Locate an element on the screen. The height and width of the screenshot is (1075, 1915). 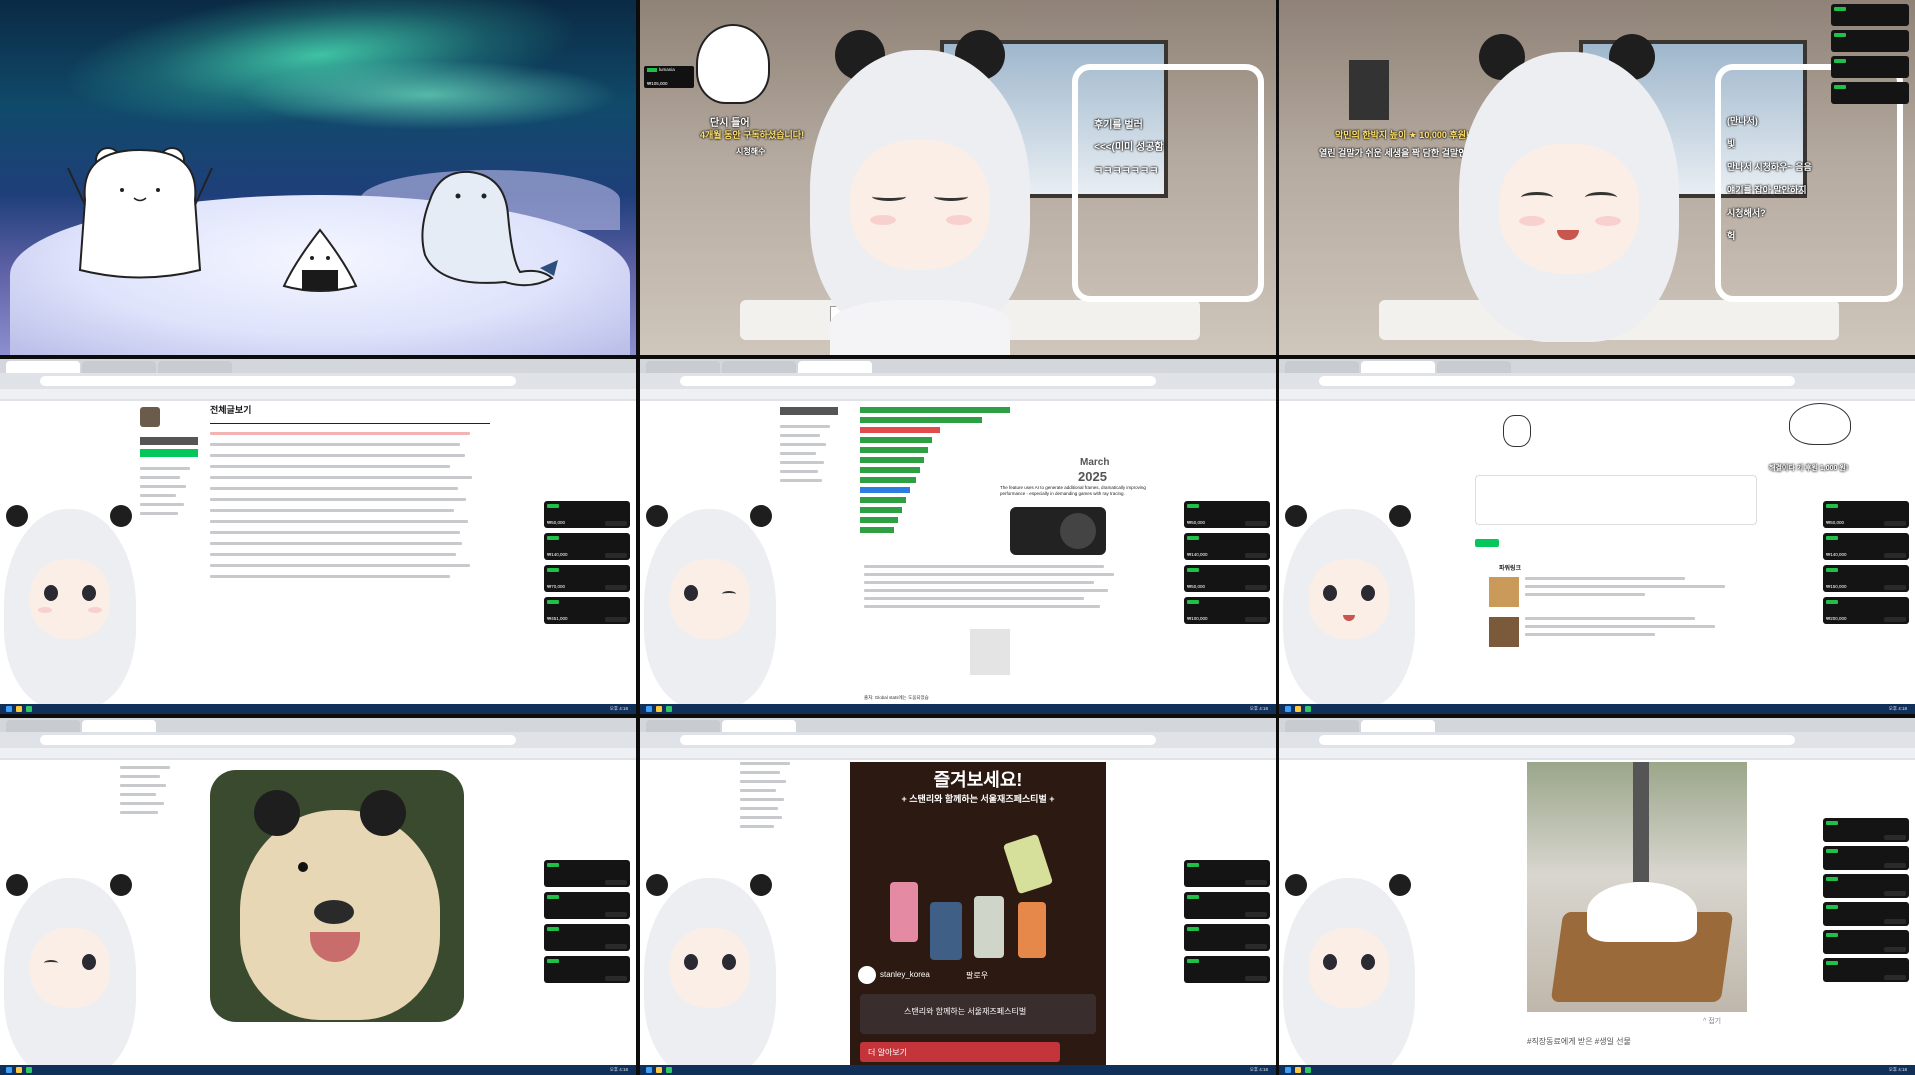
donation-overlay: lumania ₩105,000 is located at coordinates (669, 77).